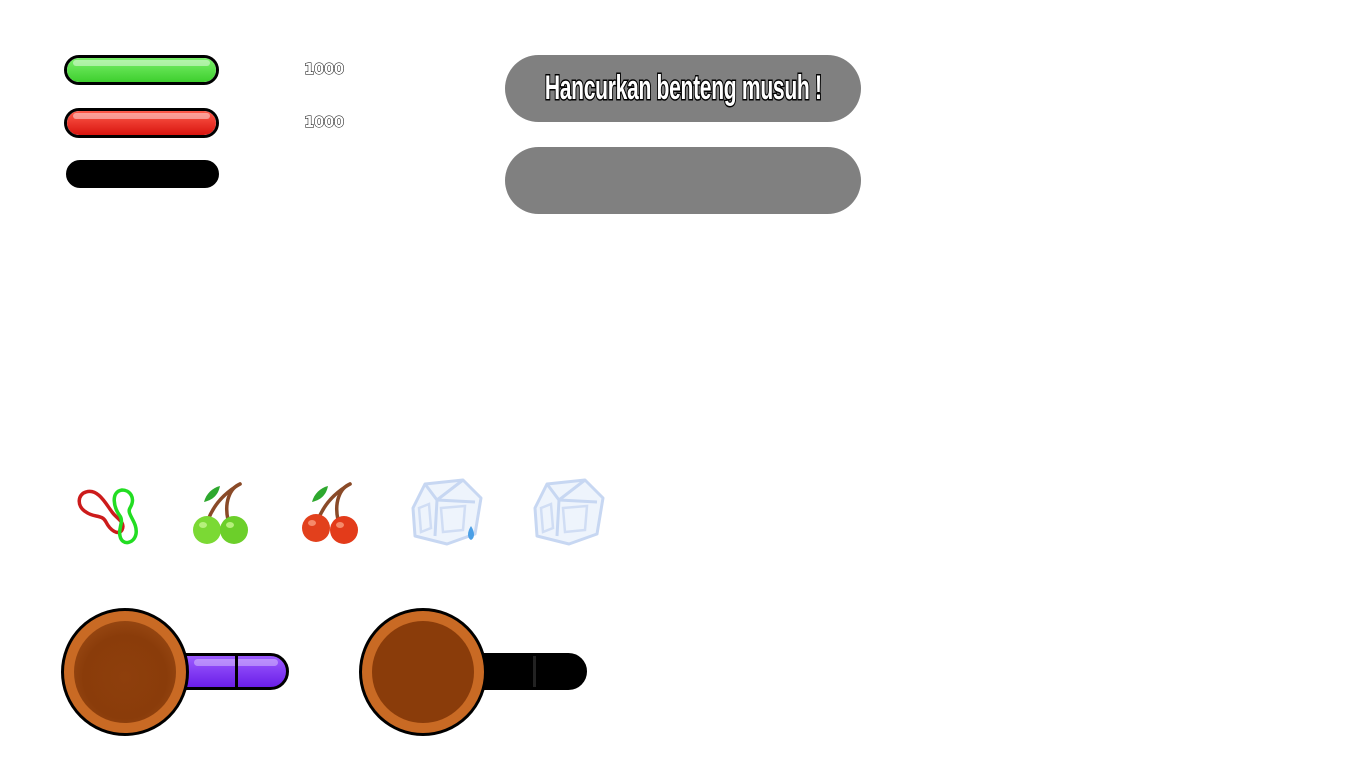 This screenshot has height=768, width=1366. I want to click on mission-objective-text: Hancurkan benteng musuh !, so click(683, 88).